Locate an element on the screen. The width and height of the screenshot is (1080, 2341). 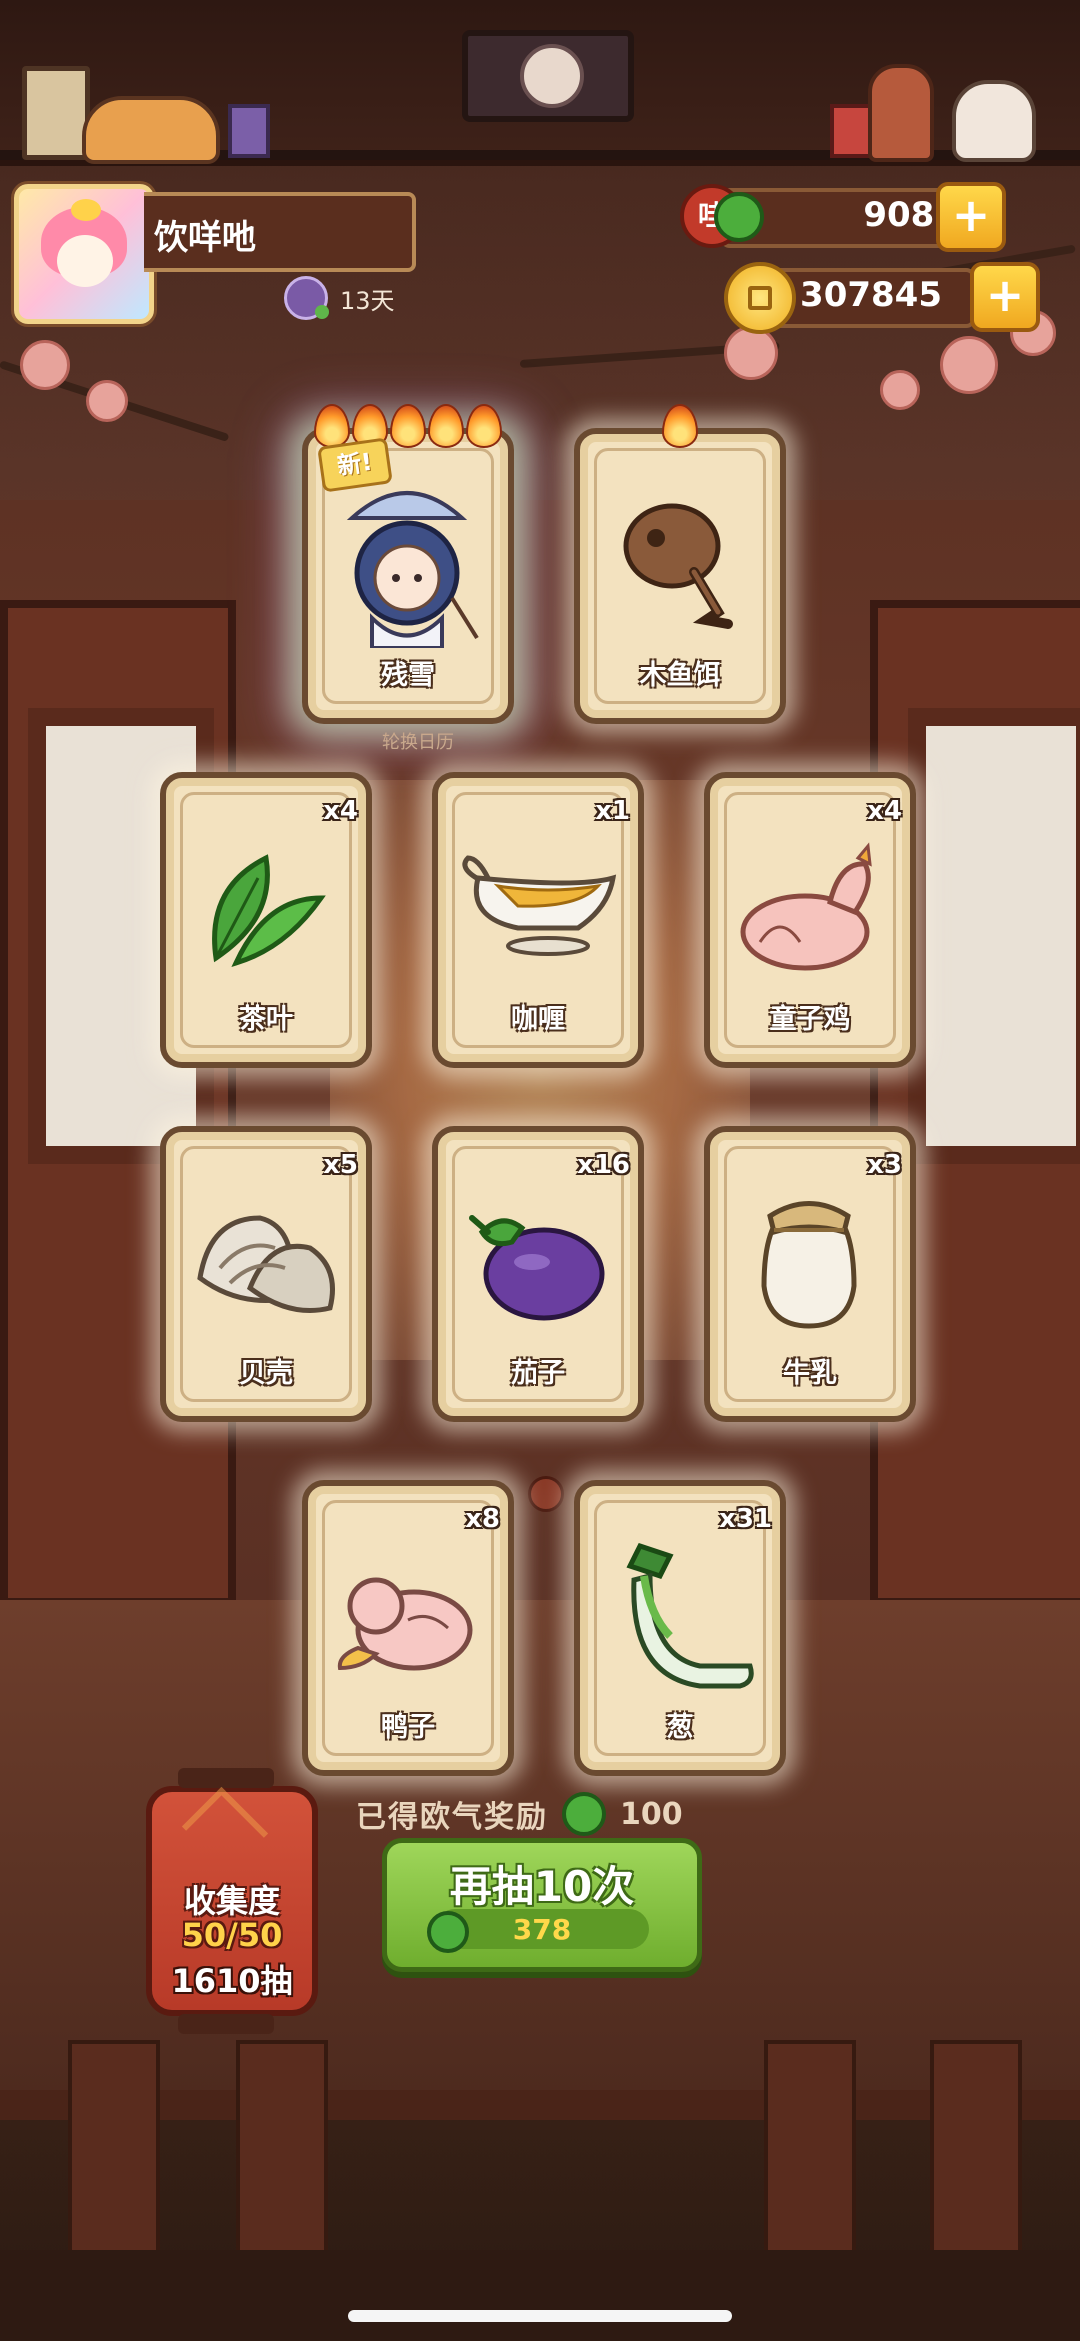
card-quantity: x31 is located at coordinates (745, 1519).